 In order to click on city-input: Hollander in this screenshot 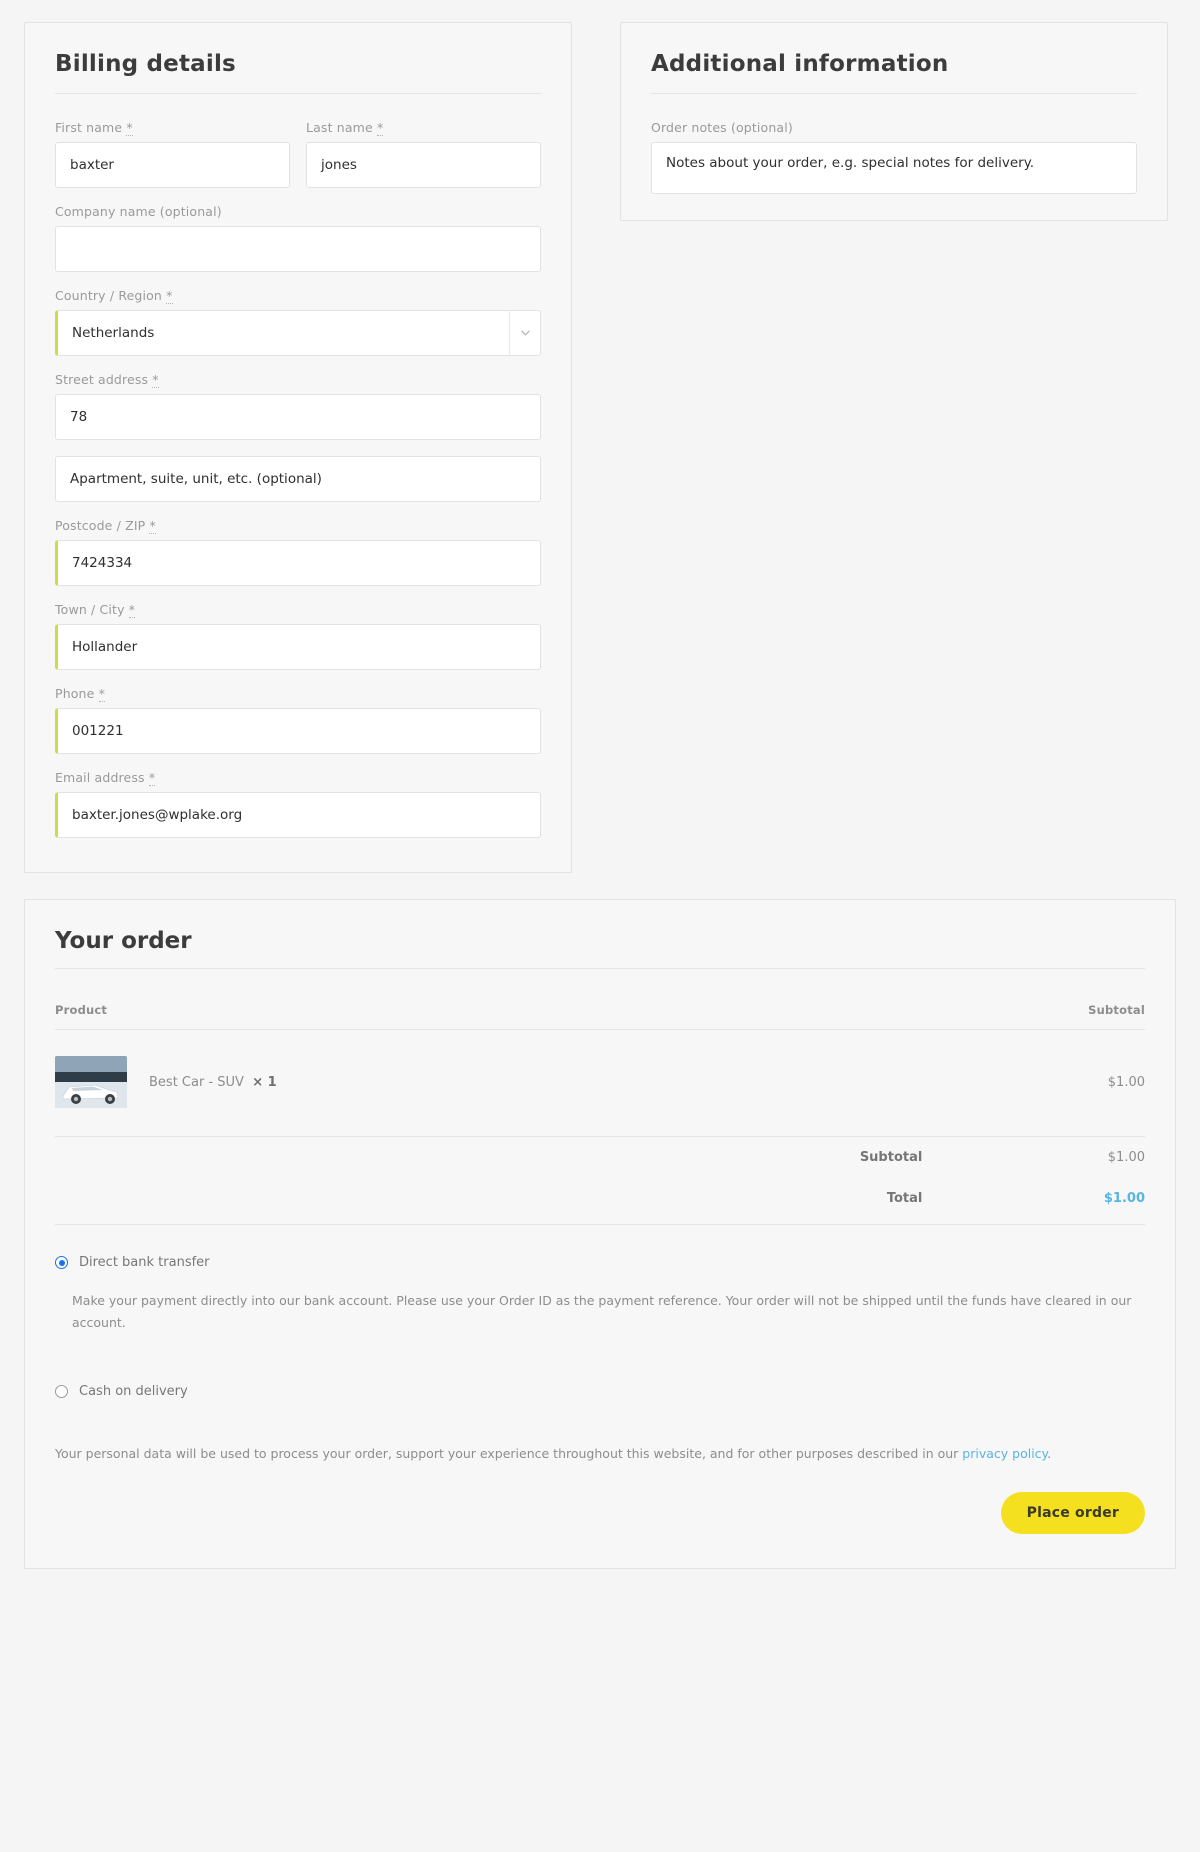, I will do `click(298, 647)`.